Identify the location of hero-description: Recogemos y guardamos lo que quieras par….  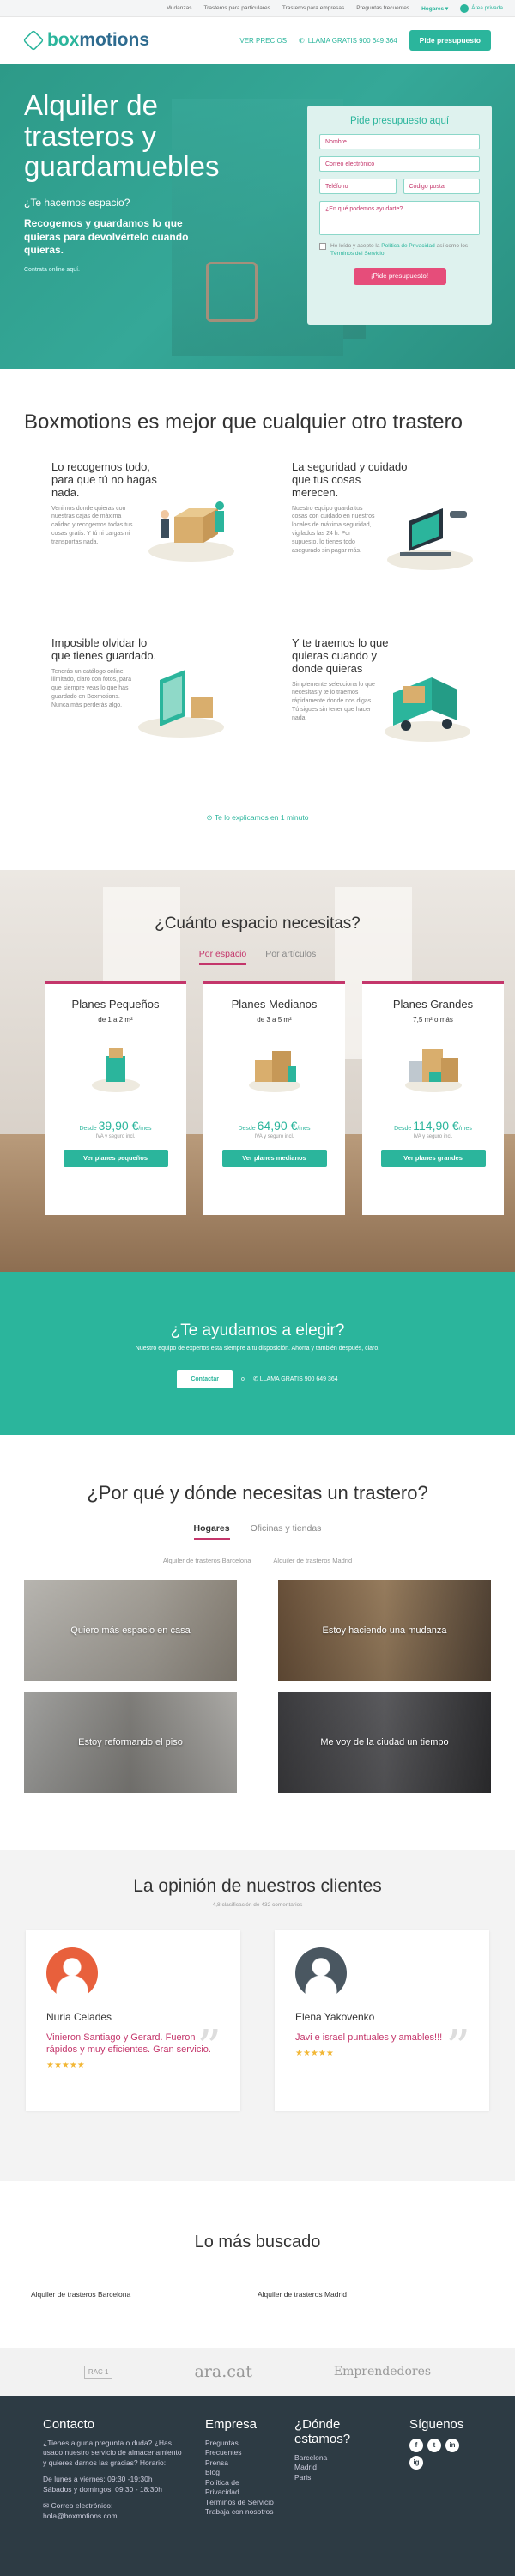
(106, 237).